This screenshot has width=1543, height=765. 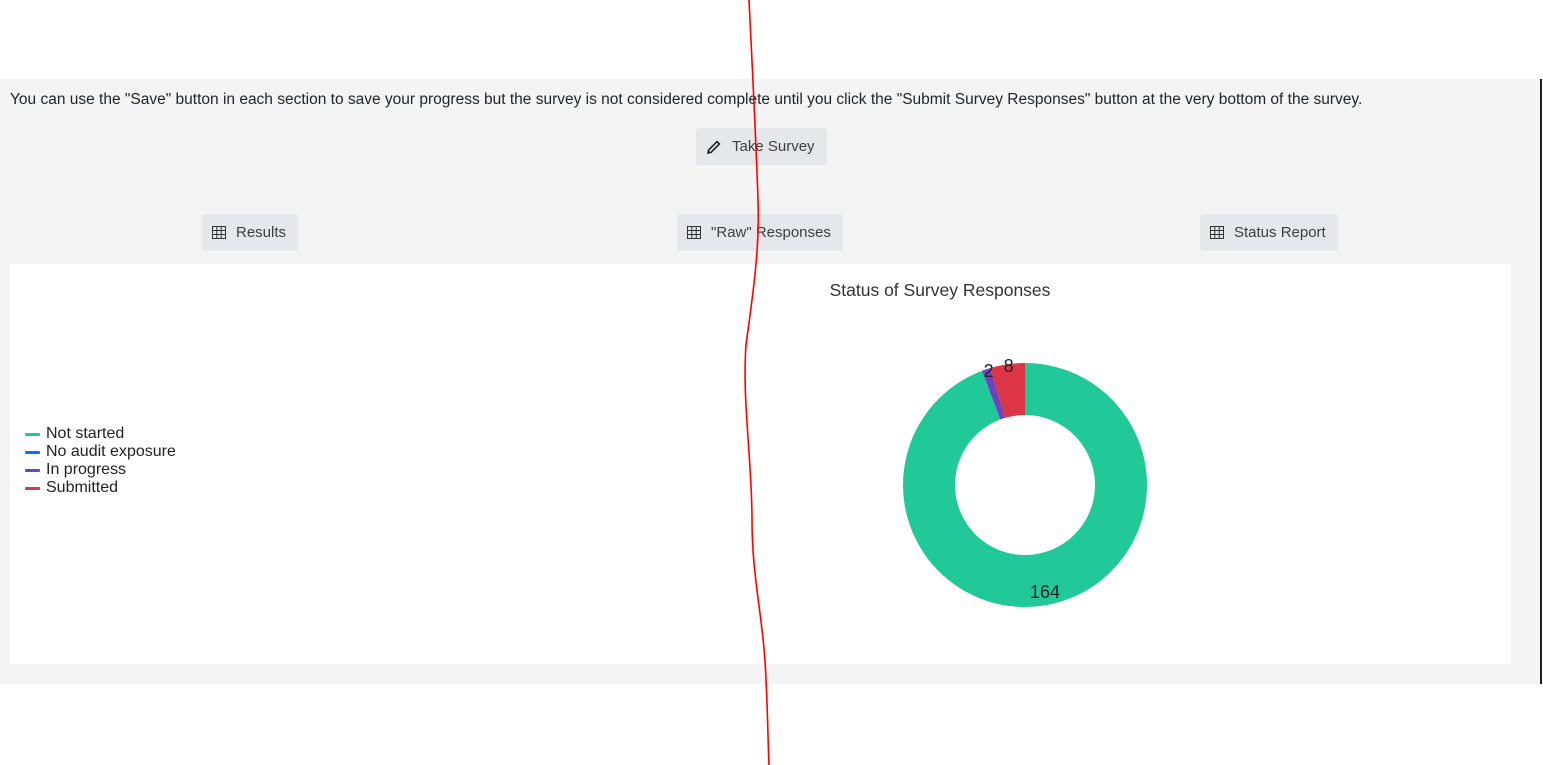 What do you see at coordinates (989, 371) in the screenshot?
I see `data-label: 2` at bounding box center [989, 371].